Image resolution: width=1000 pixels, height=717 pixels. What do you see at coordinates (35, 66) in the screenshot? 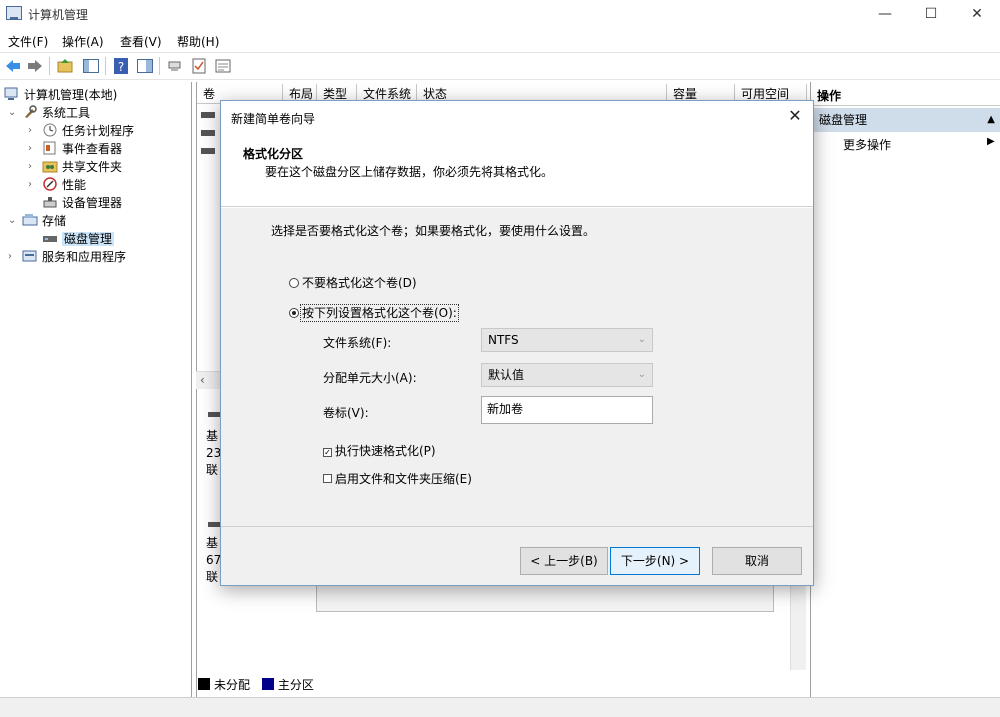
I see `forward-arrow-icon` at bounding box center [35, 66].